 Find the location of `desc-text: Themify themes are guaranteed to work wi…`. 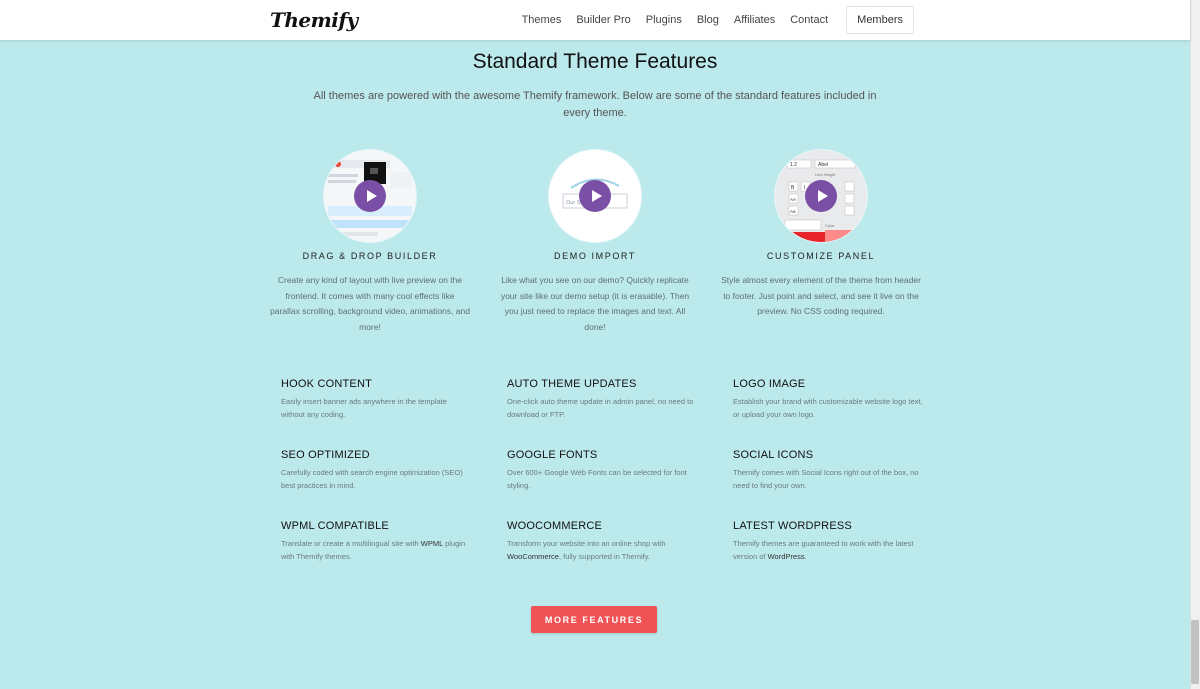

desc-text: Themify themes are guaranteed to work wi… is located at coordinates (823, 550).